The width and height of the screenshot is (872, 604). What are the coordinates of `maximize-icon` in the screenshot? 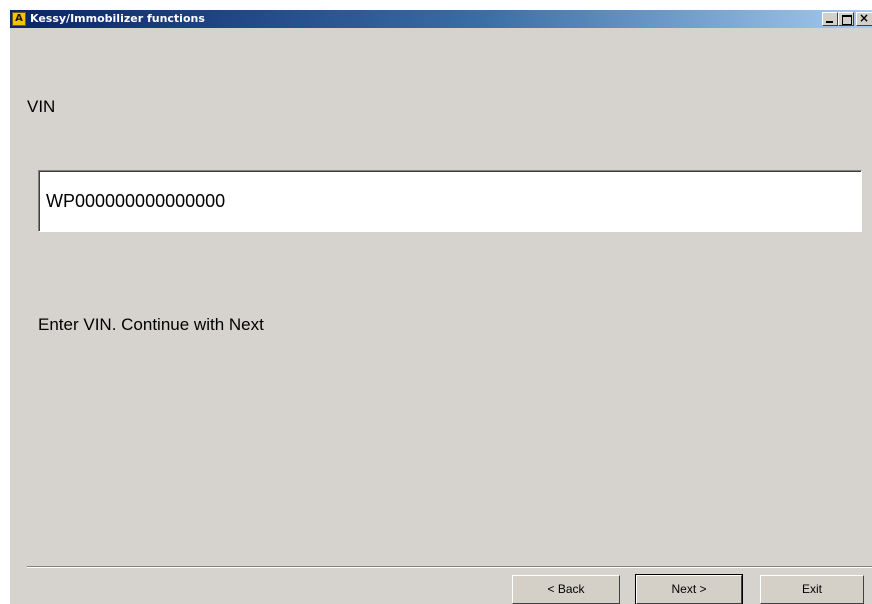 It's located at (847, 20).